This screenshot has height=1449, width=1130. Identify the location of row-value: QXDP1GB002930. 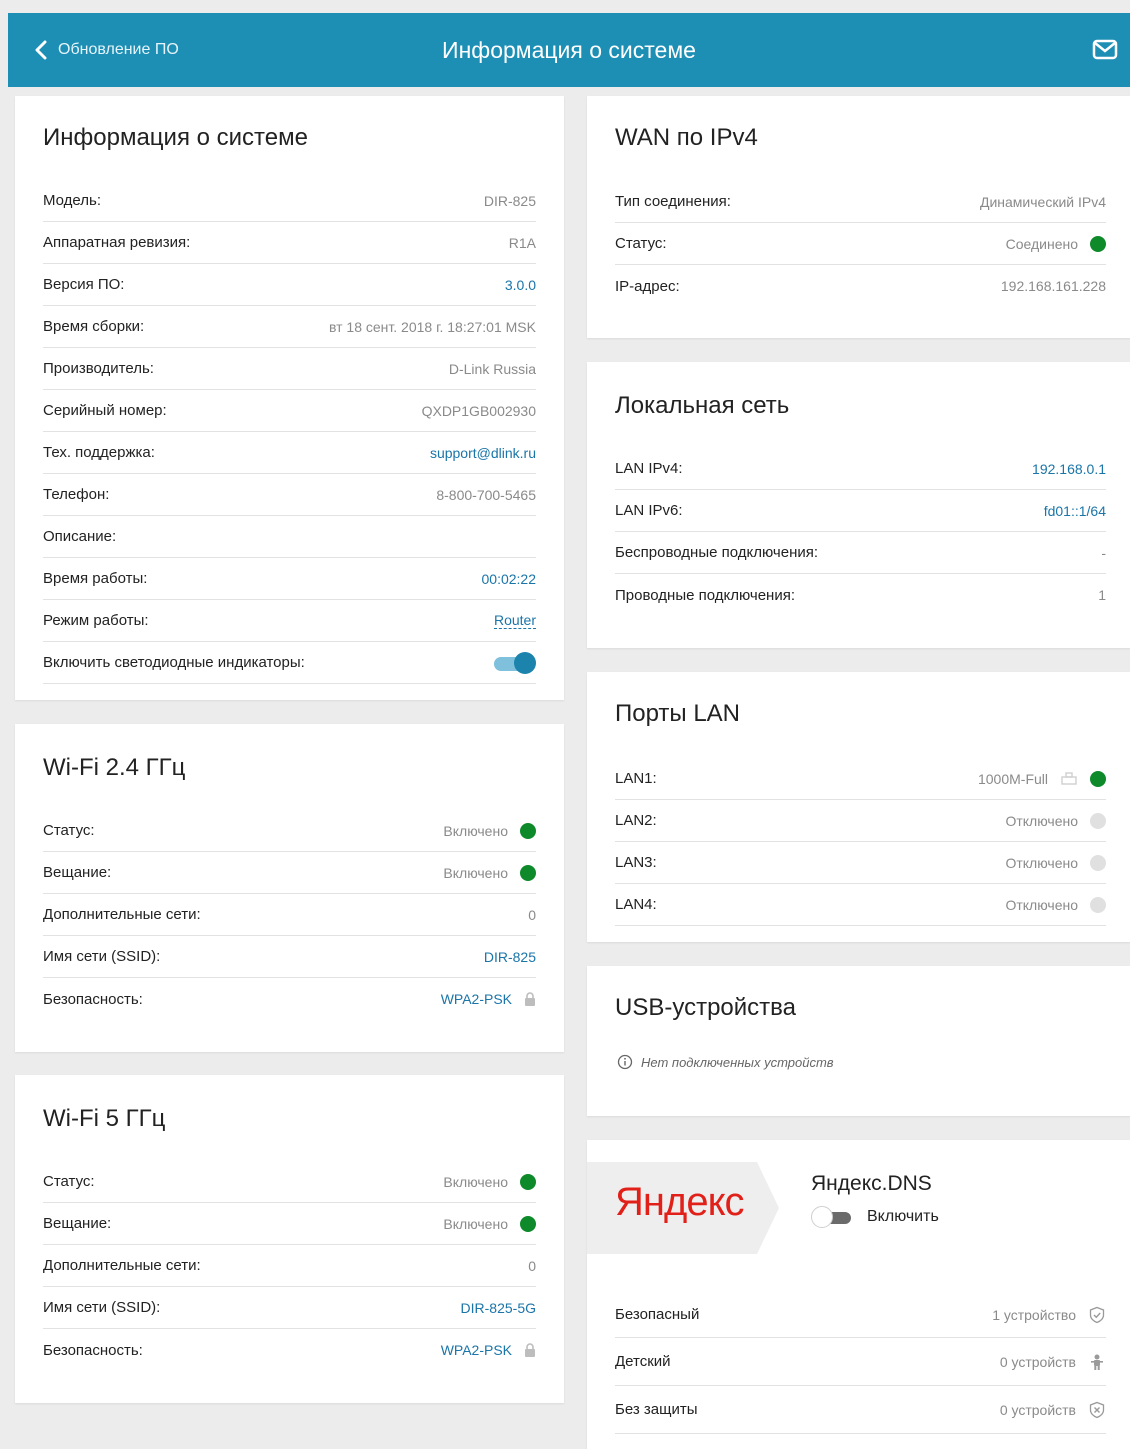
(478, 410).